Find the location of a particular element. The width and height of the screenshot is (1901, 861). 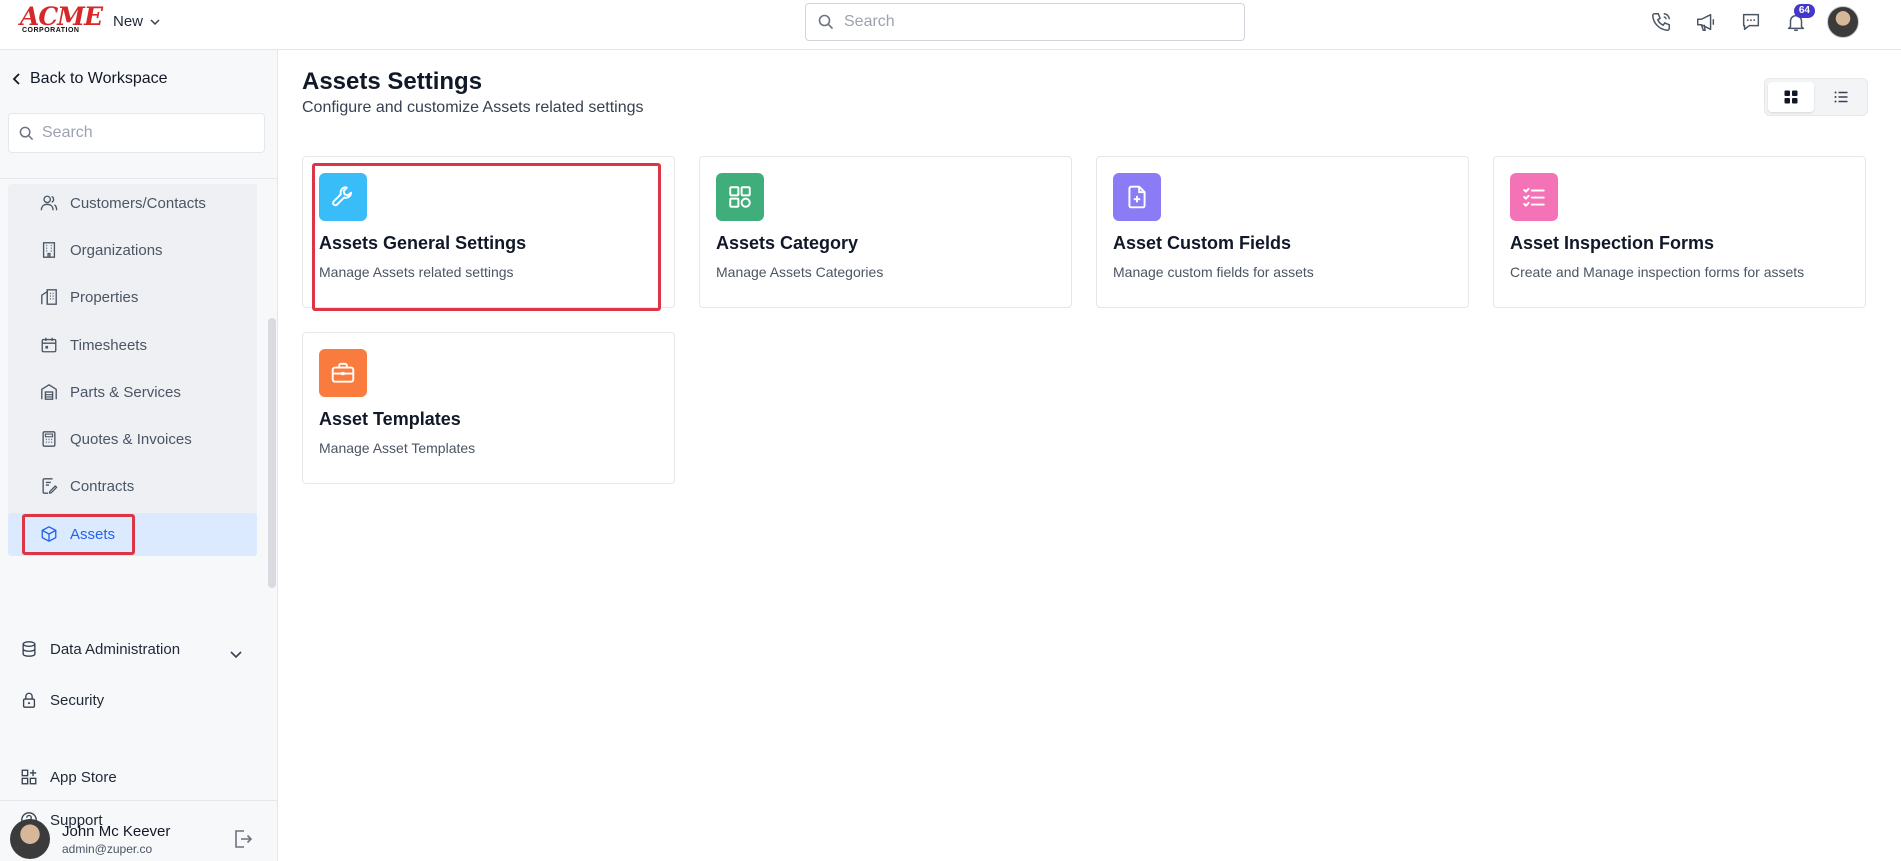

users-icon is located at coordinates (49, 203).